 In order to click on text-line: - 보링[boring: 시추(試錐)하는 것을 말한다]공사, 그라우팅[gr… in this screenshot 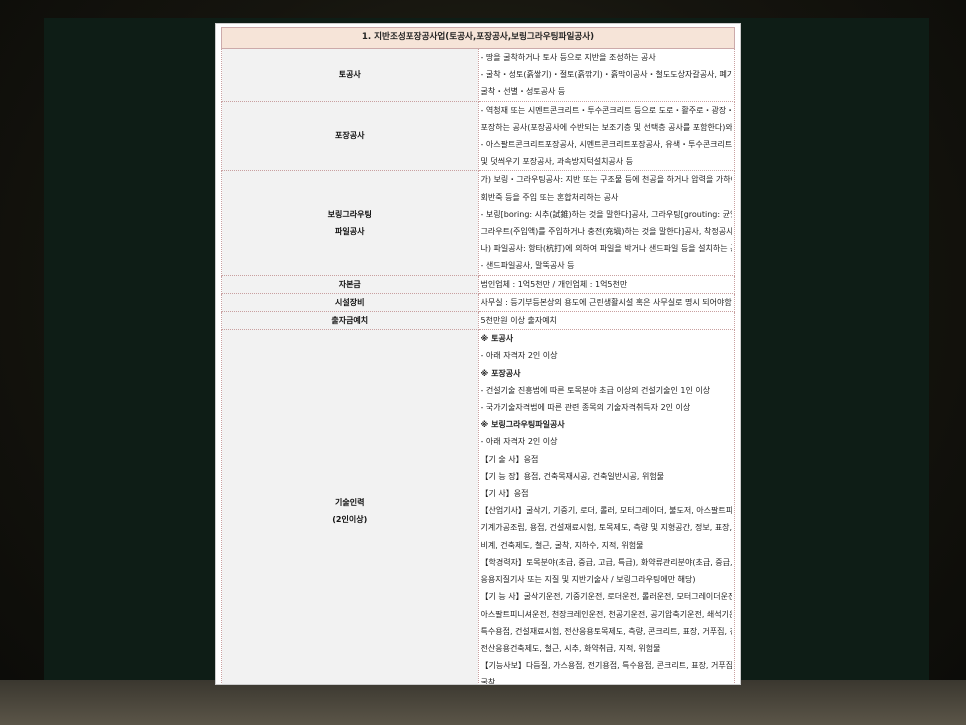, I will do `click(606, 214)`.